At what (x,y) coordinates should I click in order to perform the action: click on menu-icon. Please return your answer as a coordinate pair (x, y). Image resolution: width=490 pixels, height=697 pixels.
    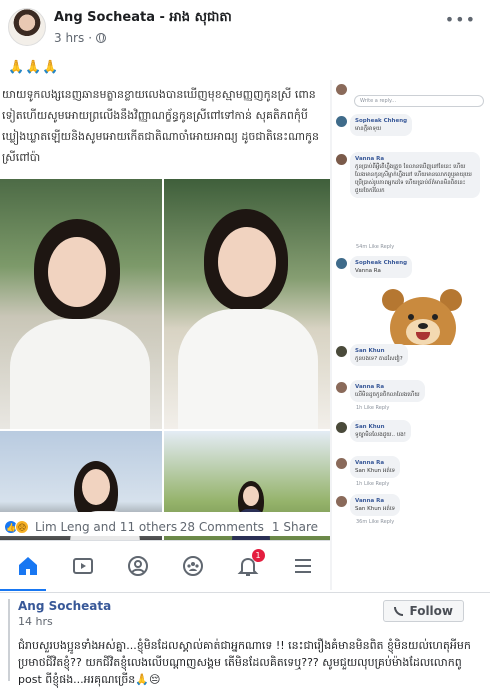
    Looking at the image, I should click on (302, 565).